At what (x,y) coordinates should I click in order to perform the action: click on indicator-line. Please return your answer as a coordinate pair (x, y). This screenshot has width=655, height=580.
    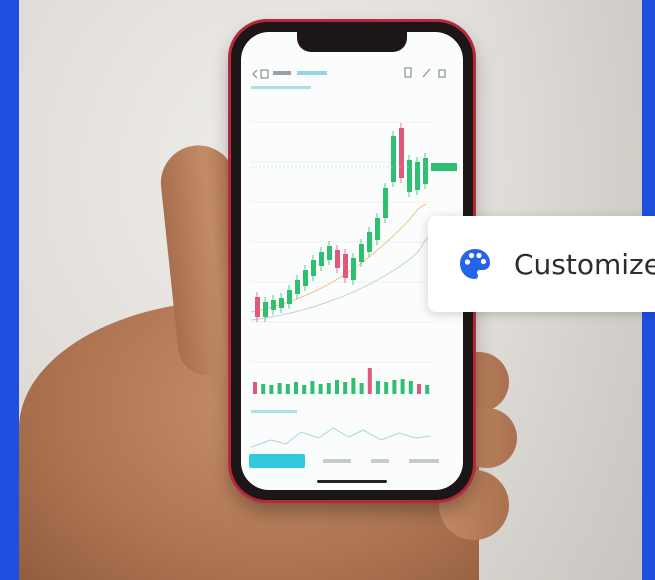
    Looking at the image, I should click on (341, 437).